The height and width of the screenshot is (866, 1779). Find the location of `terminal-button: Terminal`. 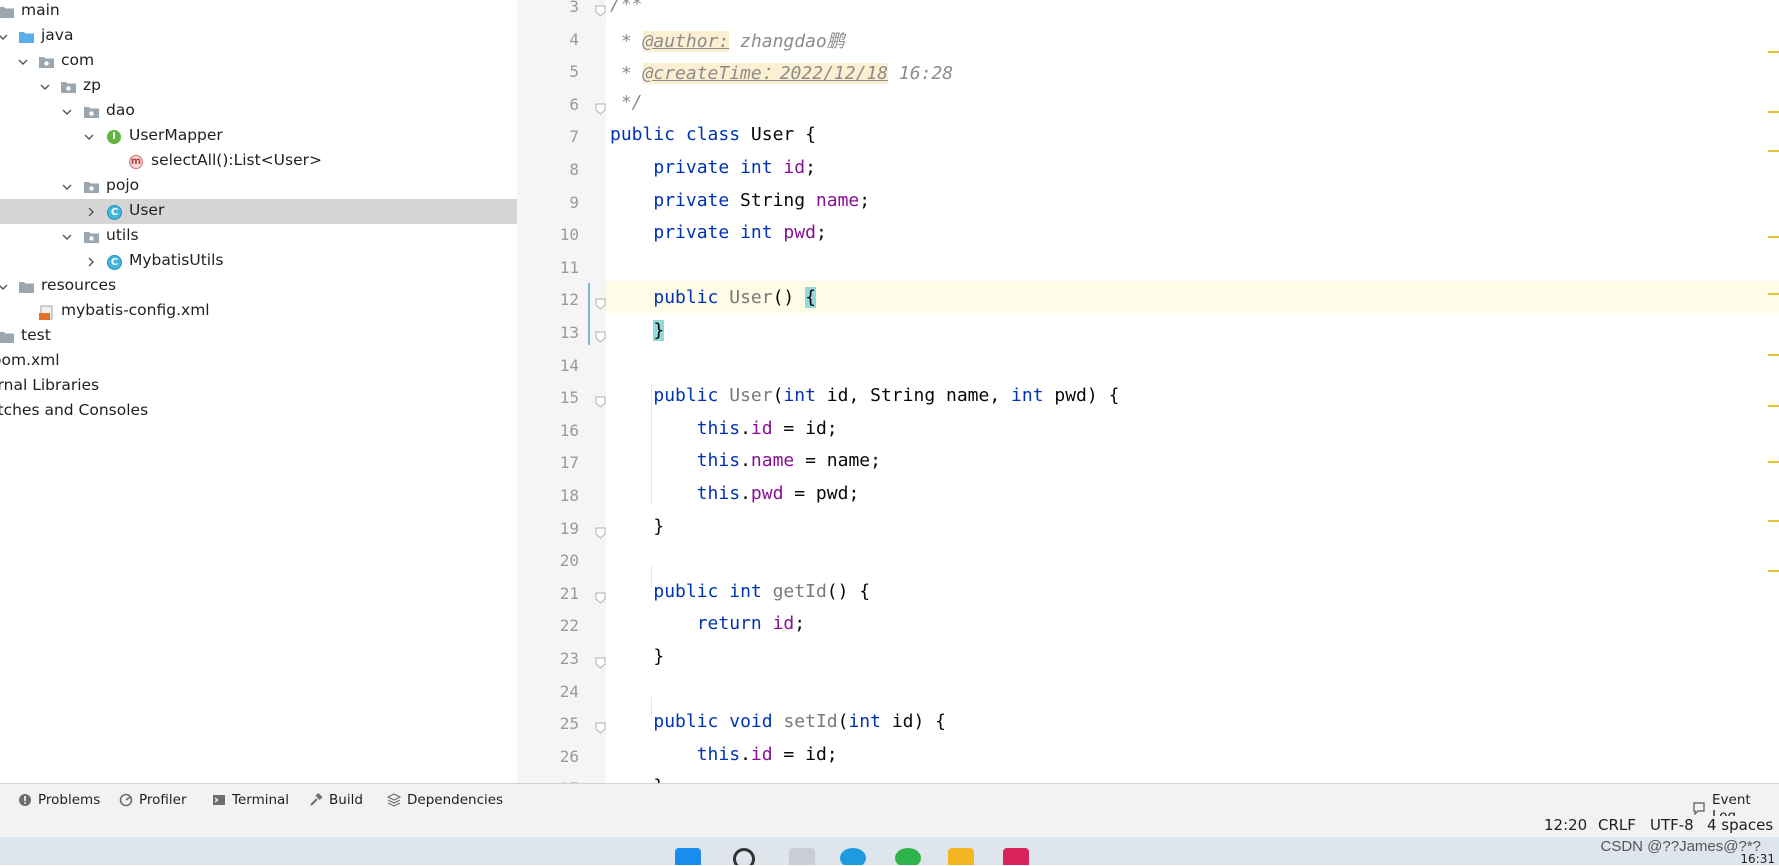

terminal-button: Terminal is located at coordinates (250, 800).